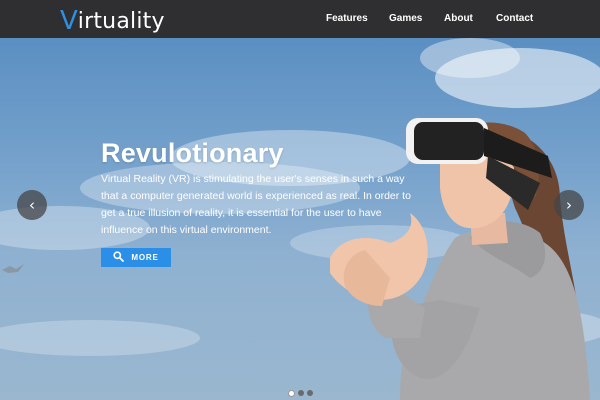  I want to click on nav-about: About, so click(458, 18).